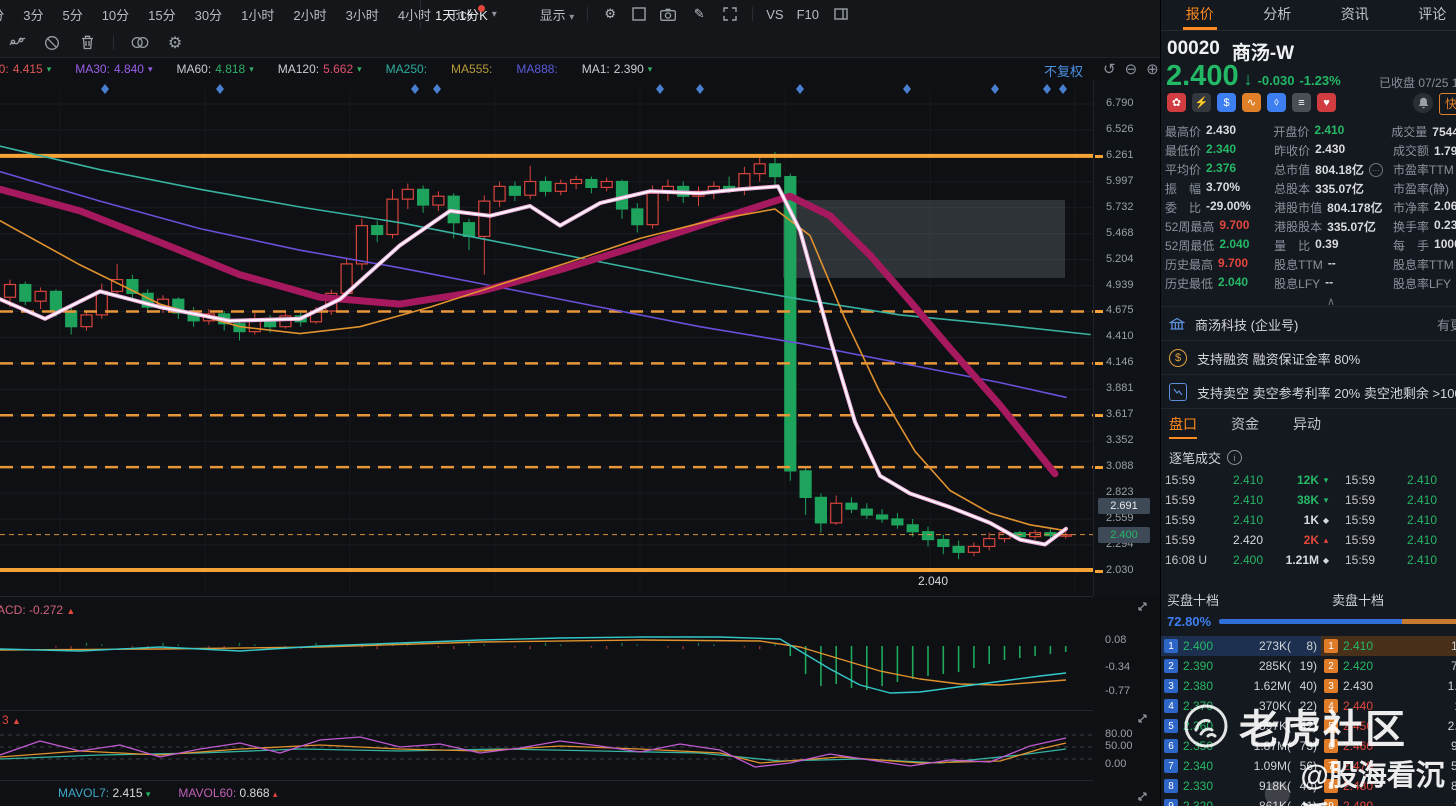 The width and height of the screenshot is (1456, 806). I want to click on macd-pane, so click(546, 653).